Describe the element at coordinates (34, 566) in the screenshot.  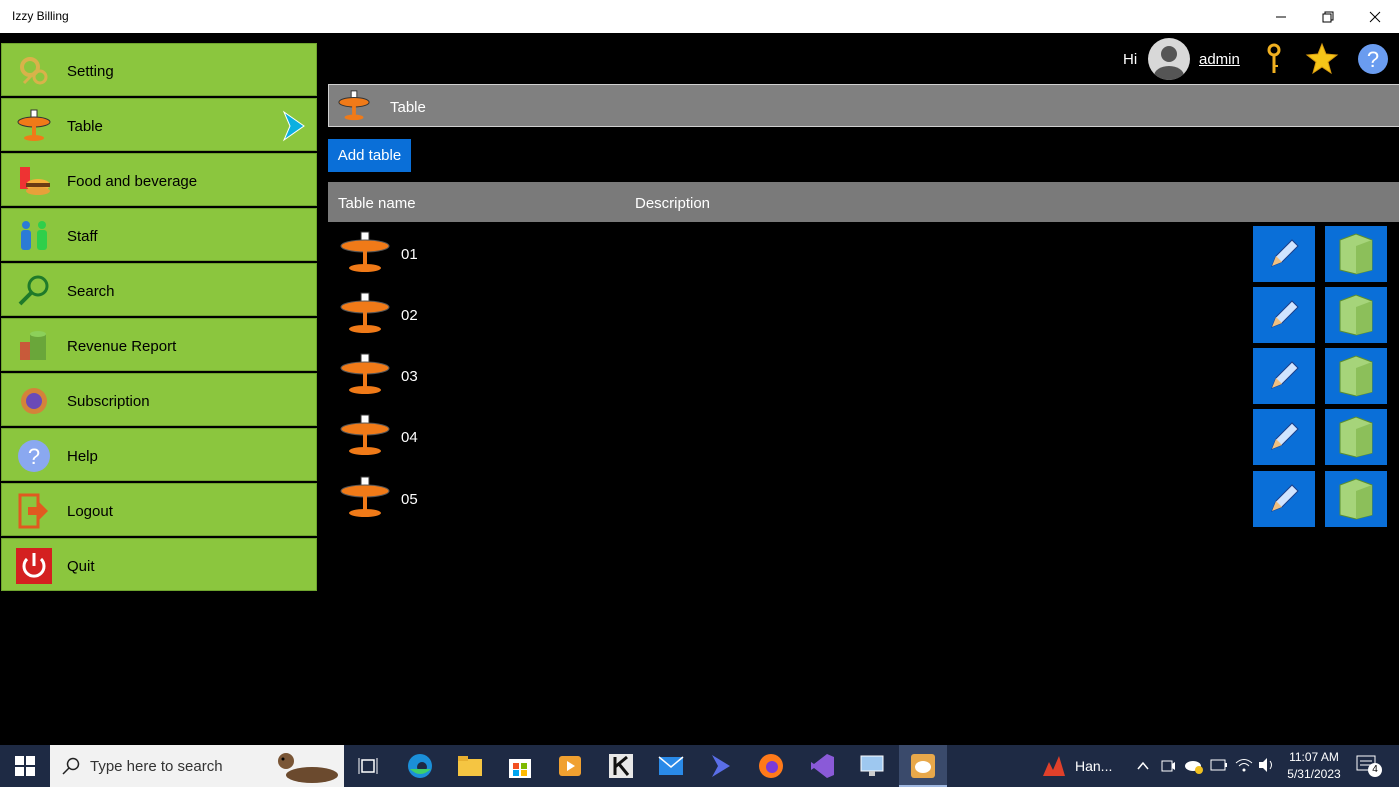
I see `power-icon` at that location.